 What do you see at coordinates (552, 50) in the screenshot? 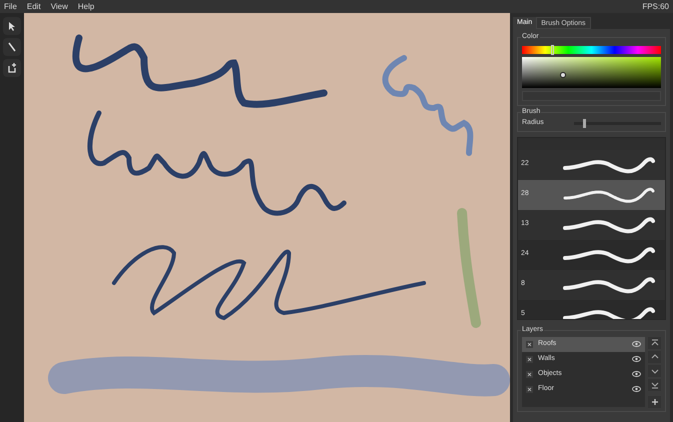
I see `hue-thumb` at bounding box center [552, 50].